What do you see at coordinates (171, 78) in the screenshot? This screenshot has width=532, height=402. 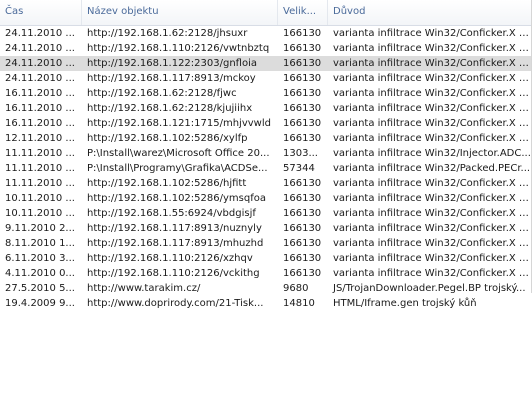 I see `cell-object-name: http://192.168.1.117:8913/mckoy` at bounding box center [171, 78].